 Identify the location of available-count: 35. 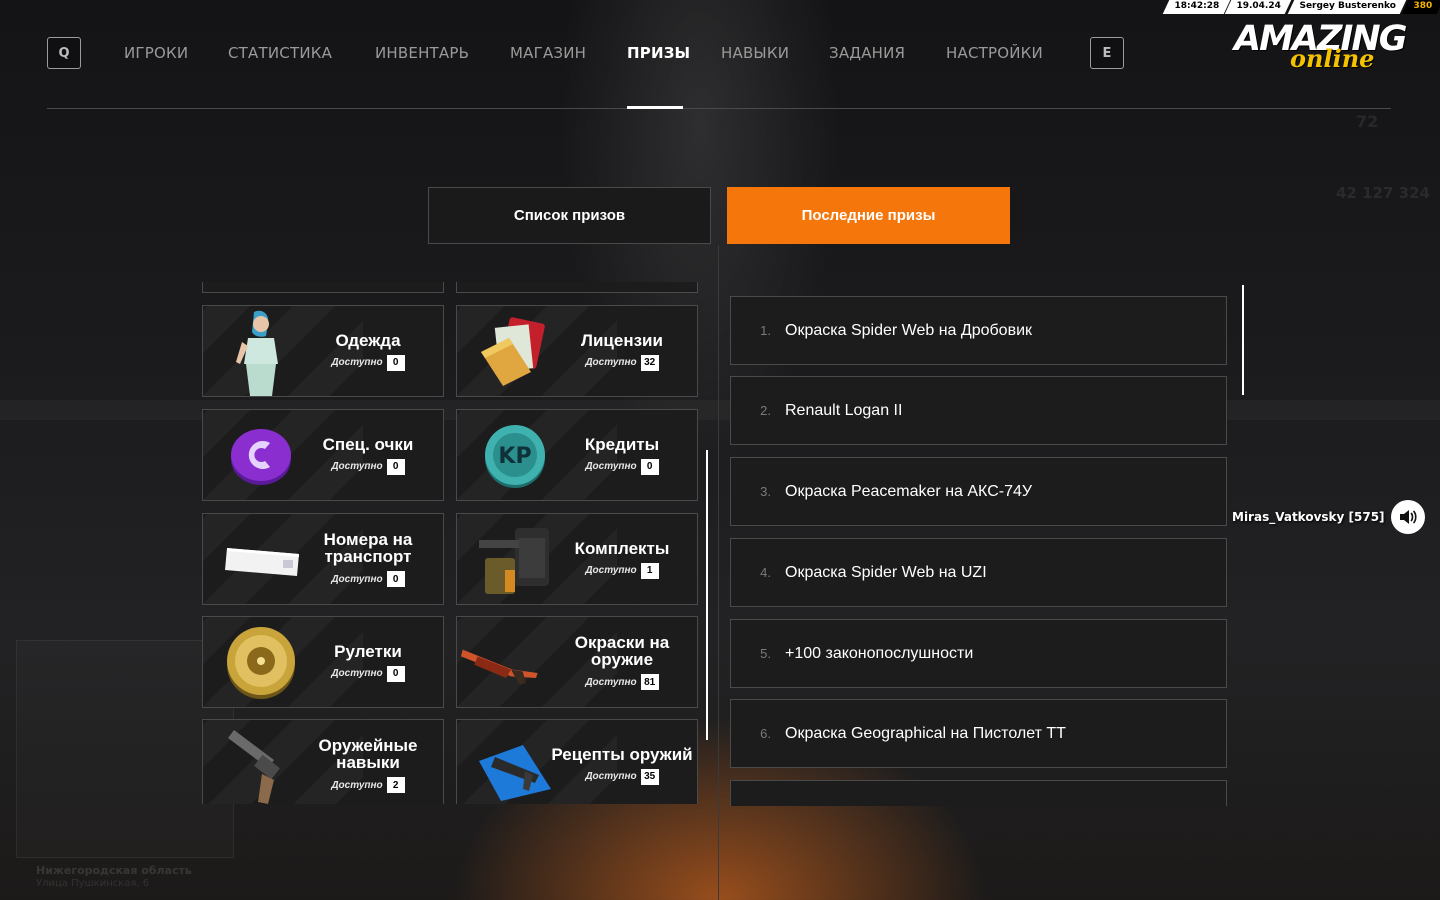
(649, 776).